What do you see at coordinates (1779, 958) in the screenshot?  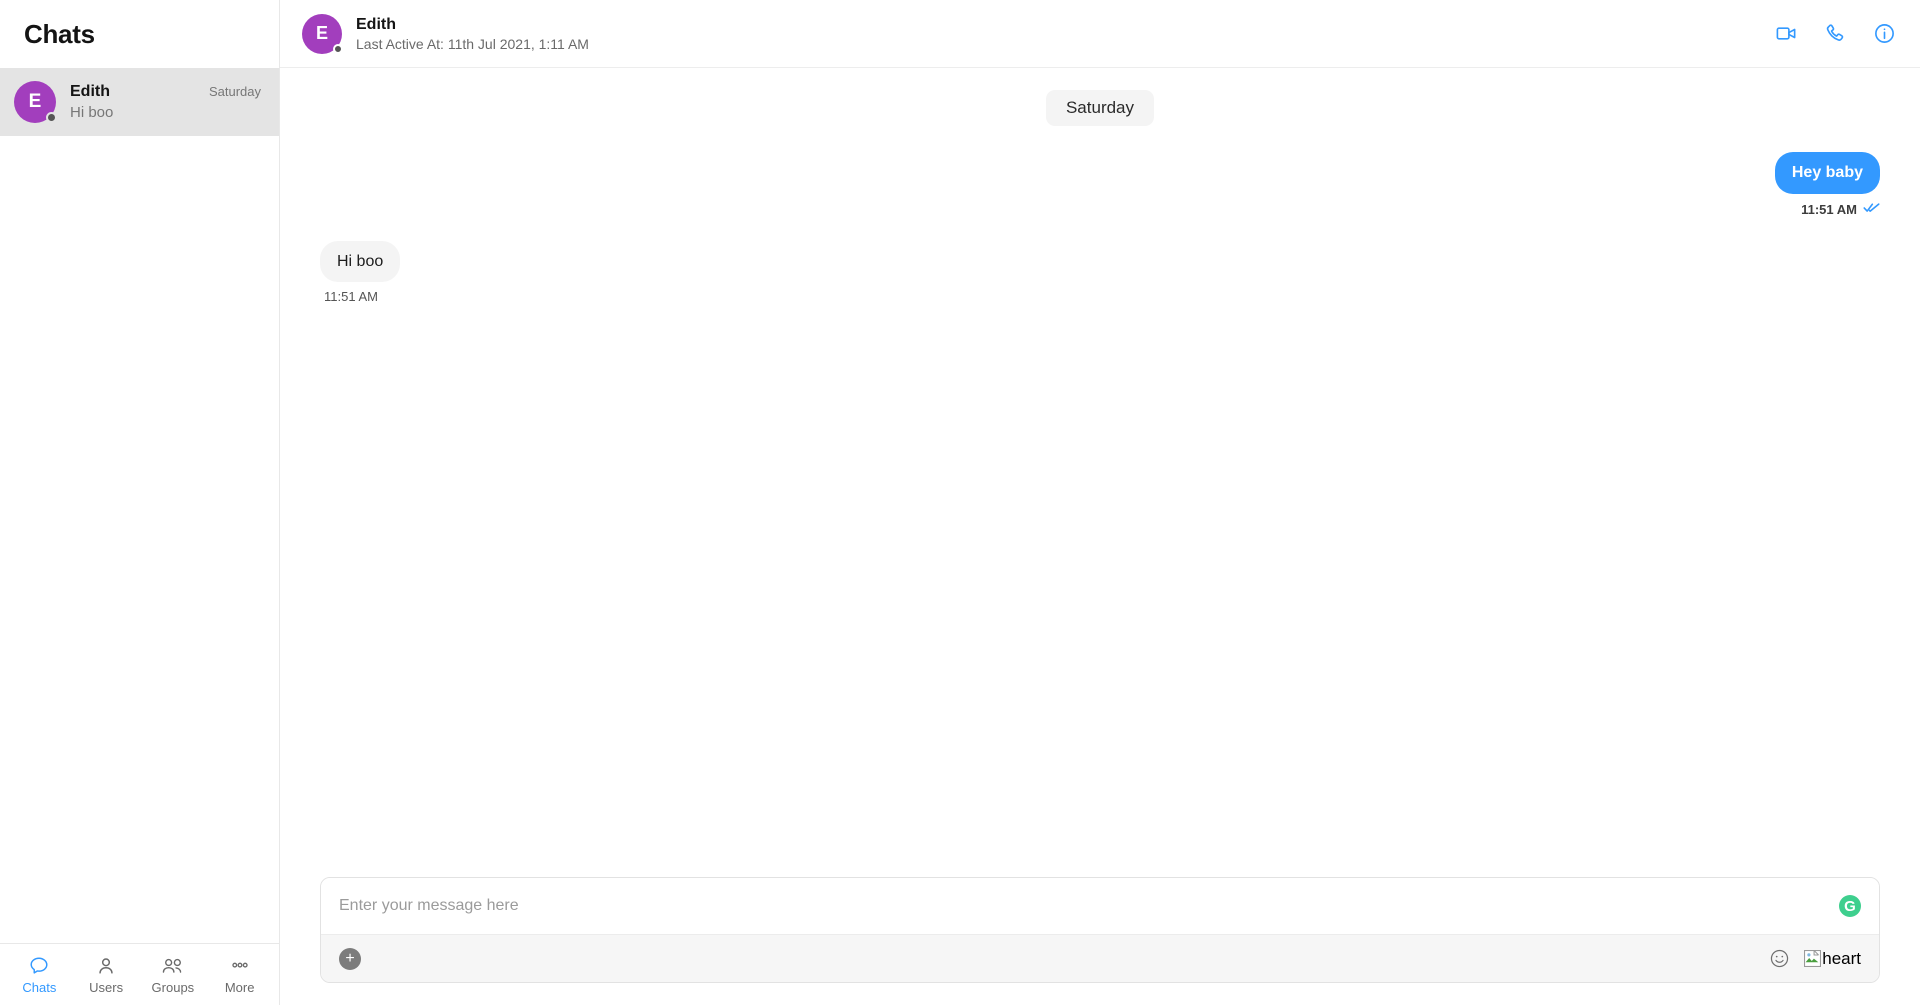 I see `smiley-icon` at bounding box center [1779, 958].